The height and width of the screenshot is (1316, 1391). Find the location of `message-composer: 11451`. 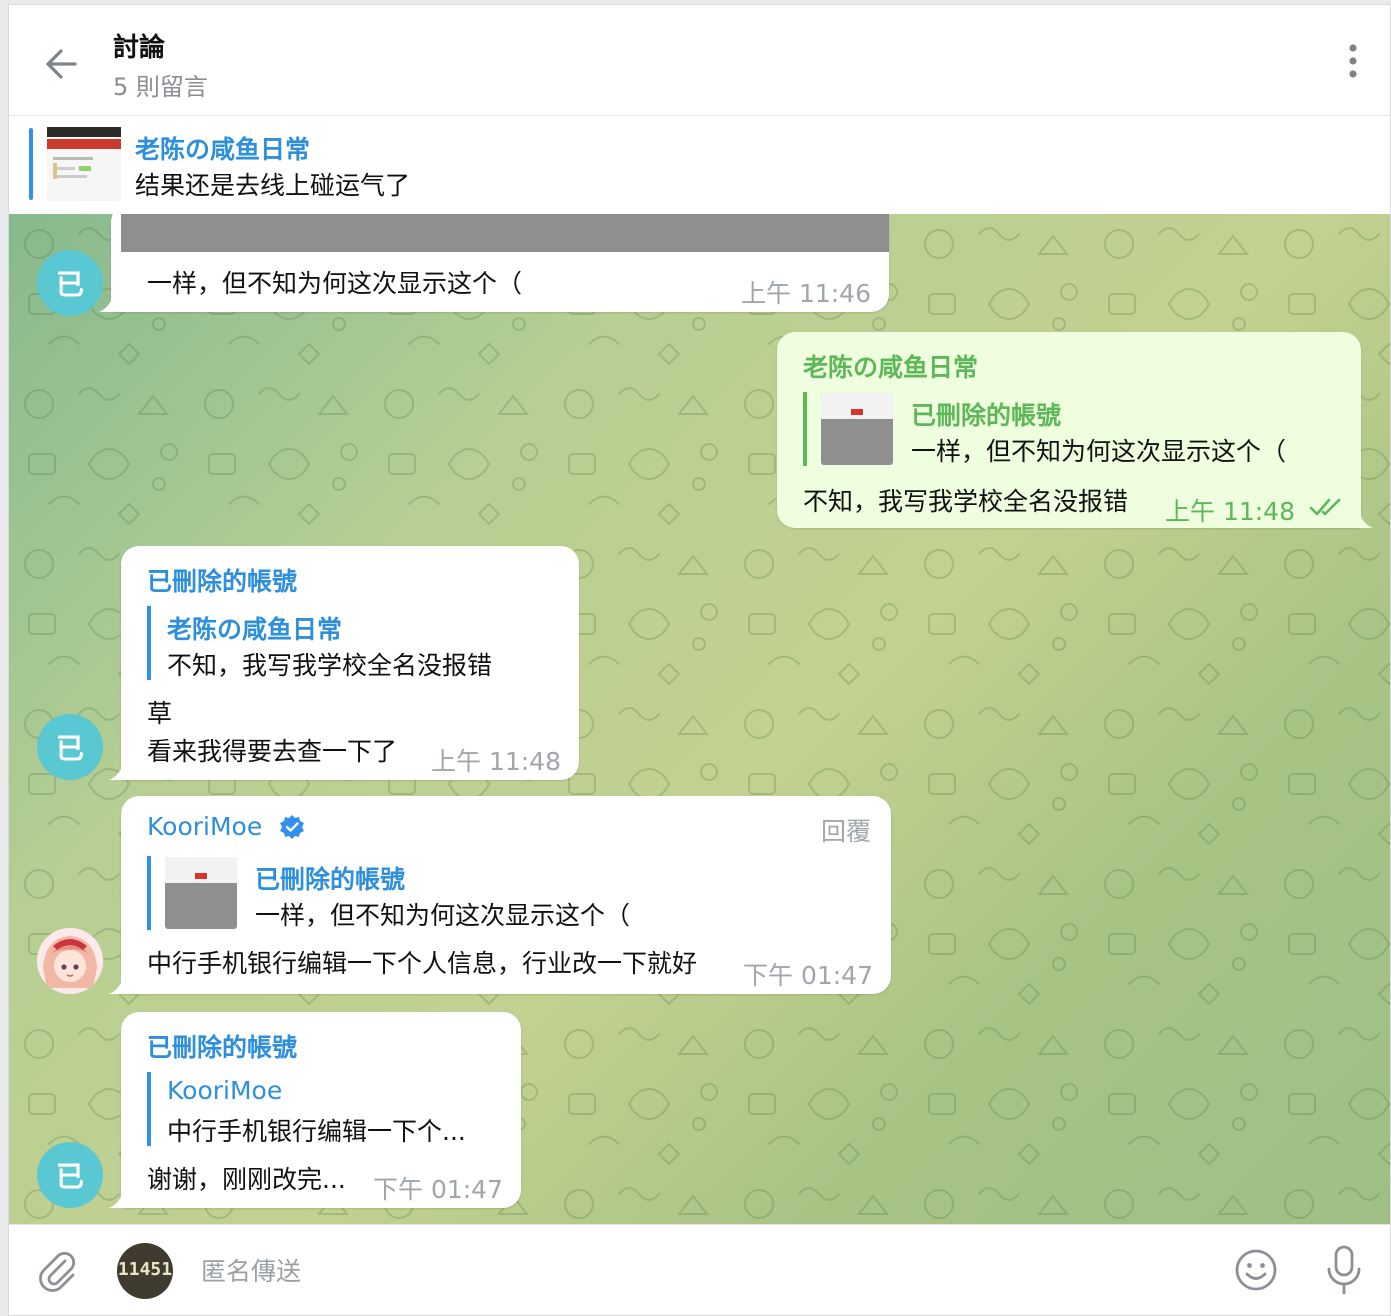

message-composer: 11451 is located at coordinates (699, 1269).